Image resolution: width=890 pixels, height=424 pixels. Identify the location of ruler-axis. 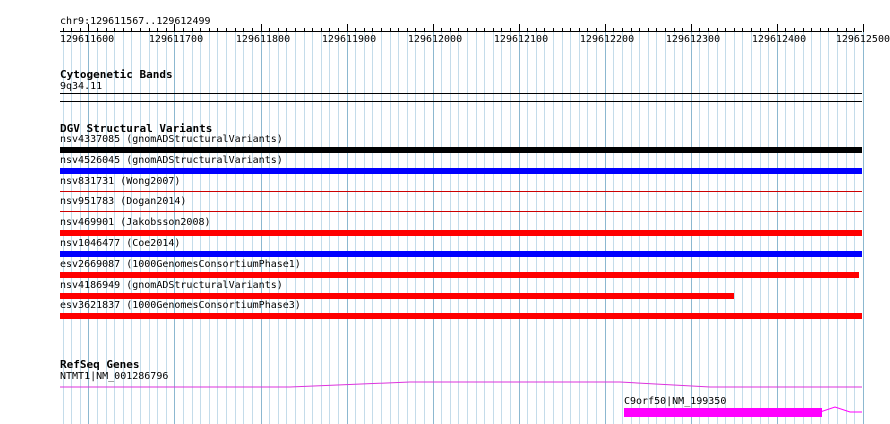
(461, 31).